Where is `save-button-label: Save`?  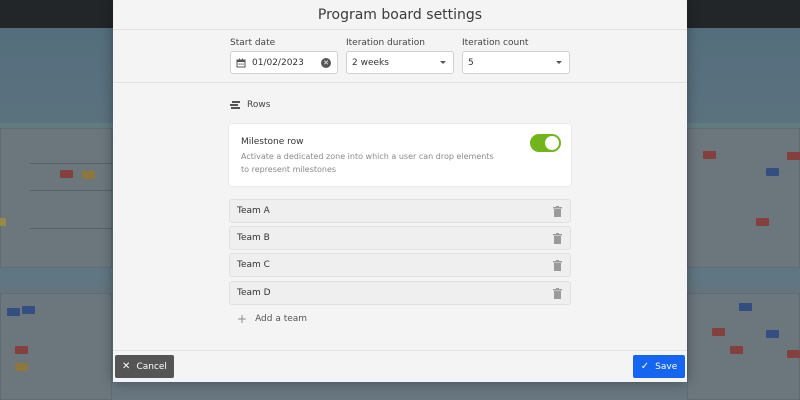 save-button-label: Save is located at coordinates (666, 366).